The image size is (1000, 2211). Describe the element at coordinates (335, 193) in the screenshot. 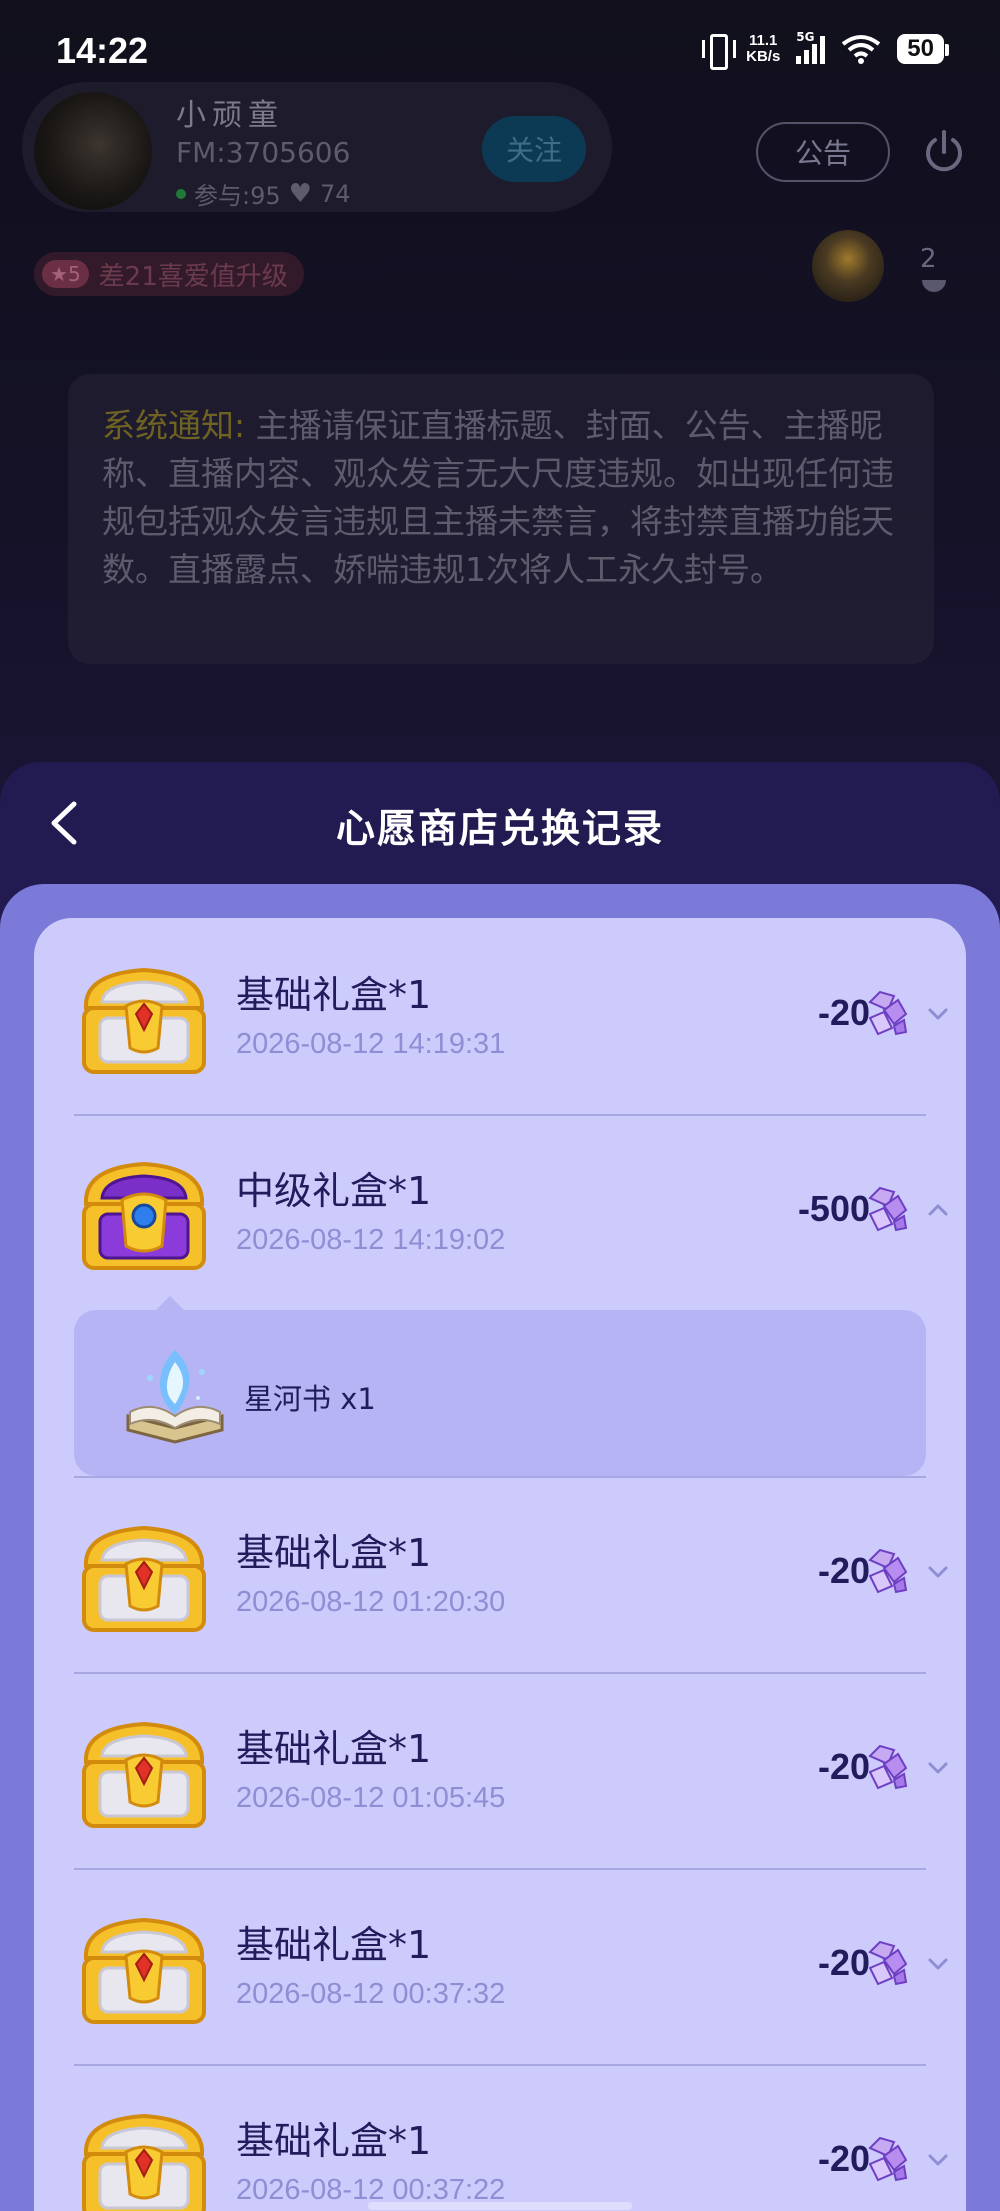

I see `likes-count: 74` at that location.